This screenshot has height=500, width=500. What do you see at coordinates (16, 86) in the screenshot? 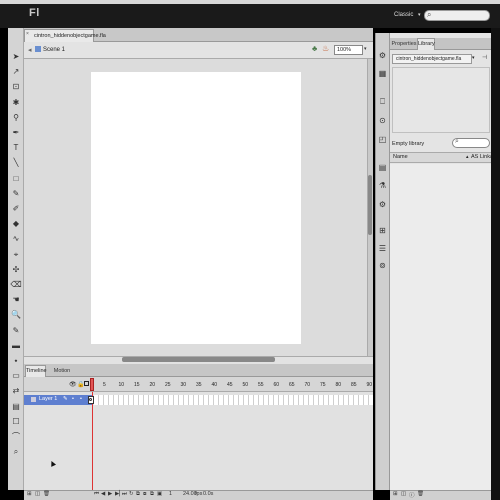
I see `tool-button: ⊡` at bounding box center [16, 86].